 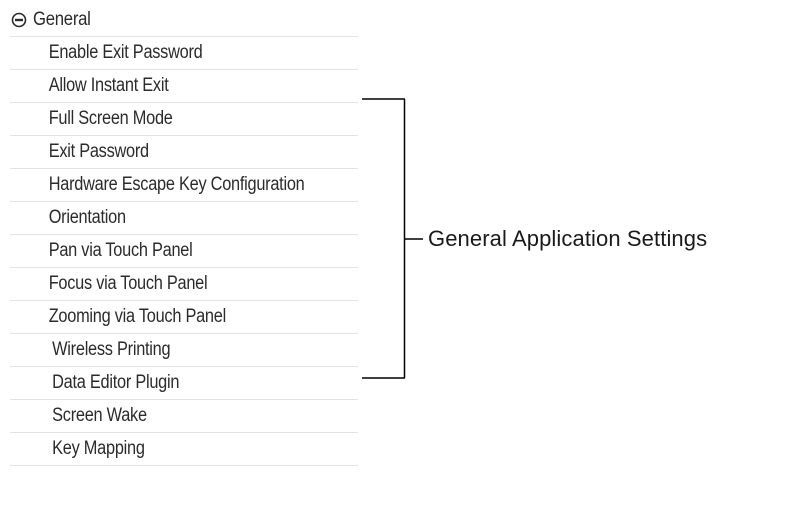 What do you see at coordinates (184, 383) in the screenshot?
I see `tree-item-data-editor-plugin: Data Editor Plugin` at bounding box center [184, 383].